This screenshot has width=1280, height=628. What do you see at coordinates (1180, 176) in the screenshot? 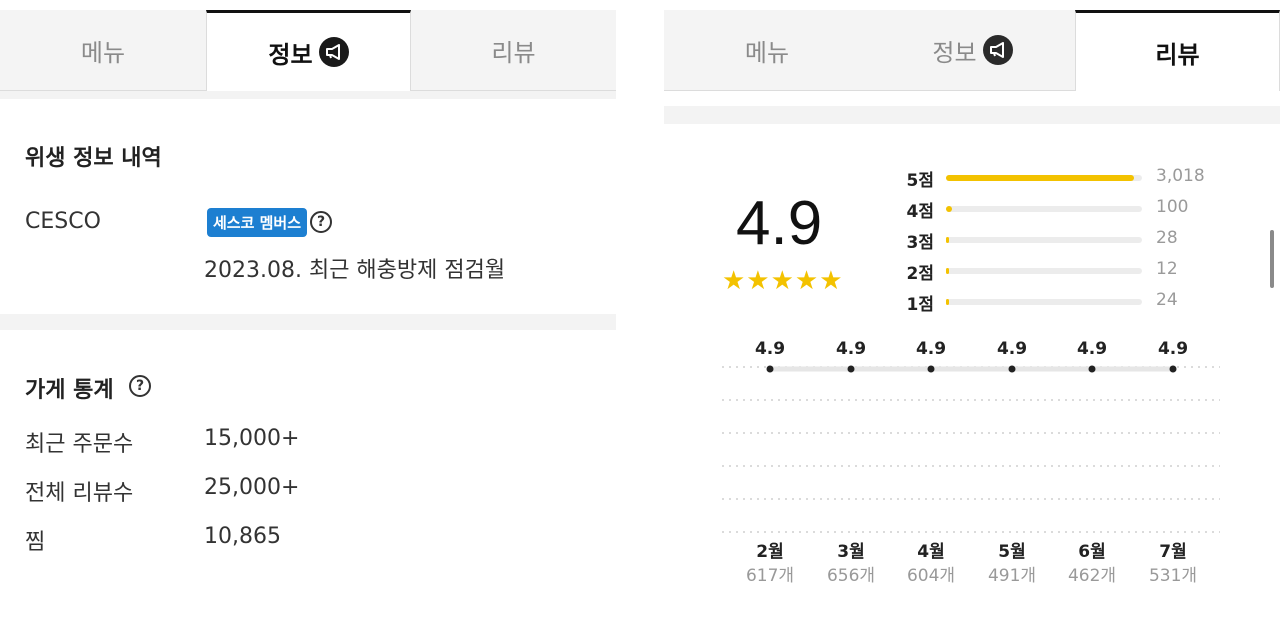
I see `rating-row-count: 3,018` at bounding box center [1180, 176].